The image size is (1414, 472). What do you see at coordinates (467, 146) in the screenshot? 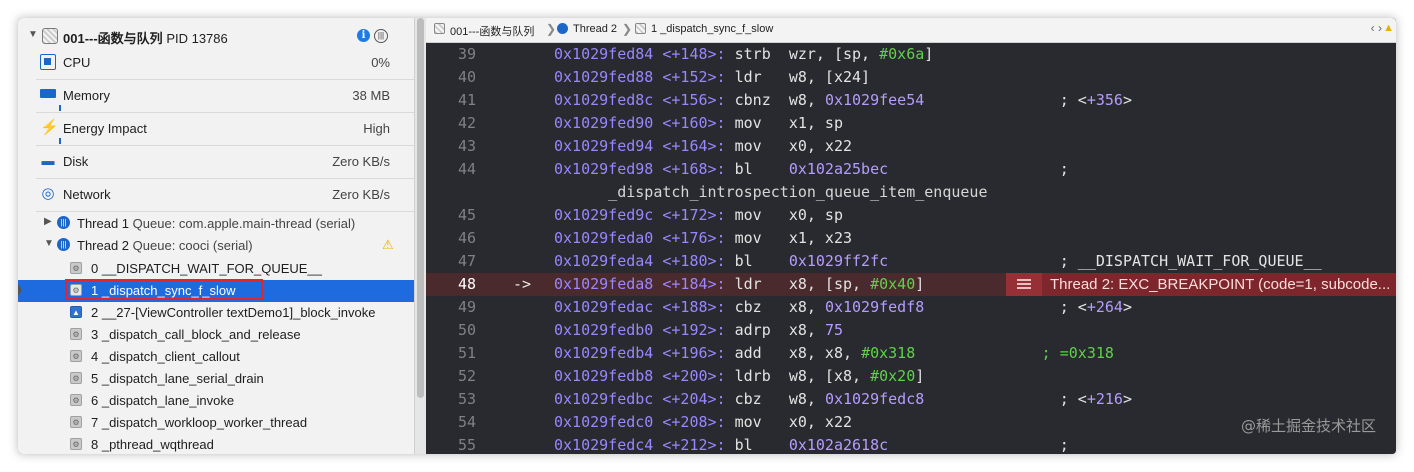
I see `line-number: 43` at bounding box center [467, 146].